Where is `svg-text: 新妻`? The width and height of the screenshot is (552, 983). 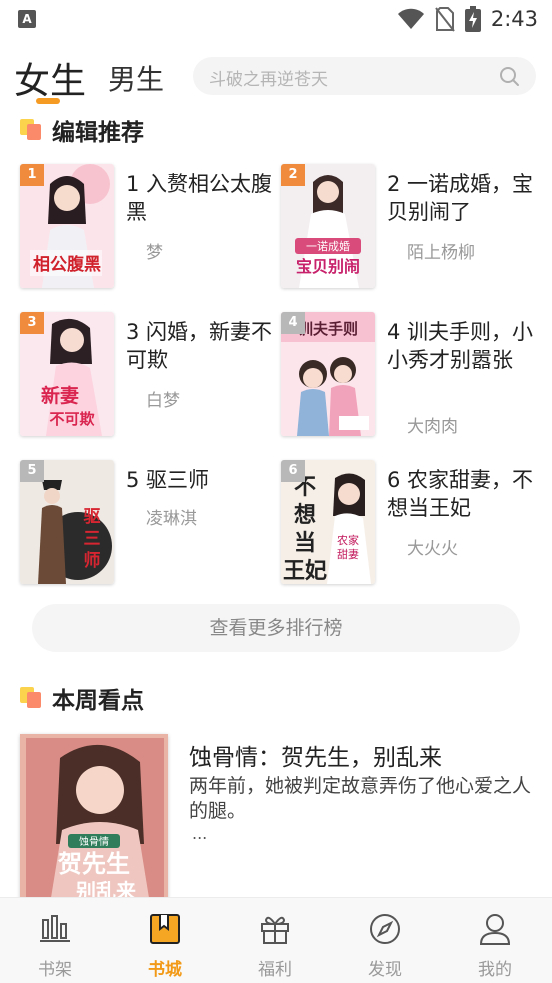 svg-text: 新妻 is located at coordinates (60, 395).